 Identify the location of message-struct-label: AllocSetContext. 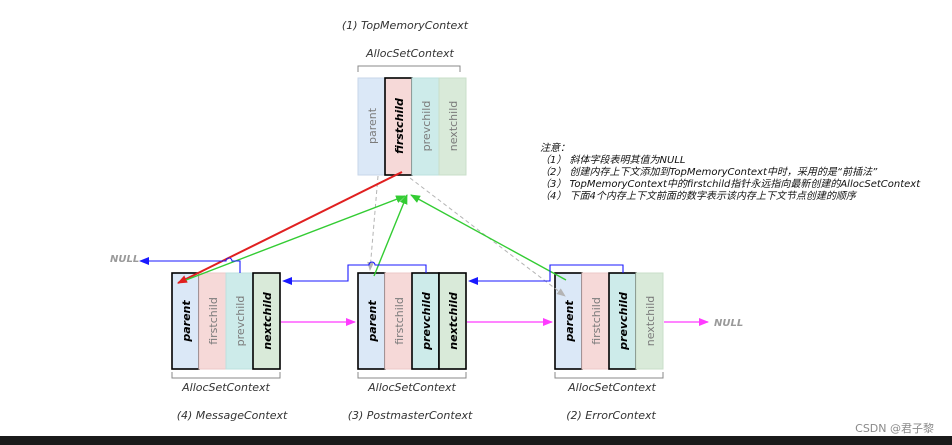
(225, 387).